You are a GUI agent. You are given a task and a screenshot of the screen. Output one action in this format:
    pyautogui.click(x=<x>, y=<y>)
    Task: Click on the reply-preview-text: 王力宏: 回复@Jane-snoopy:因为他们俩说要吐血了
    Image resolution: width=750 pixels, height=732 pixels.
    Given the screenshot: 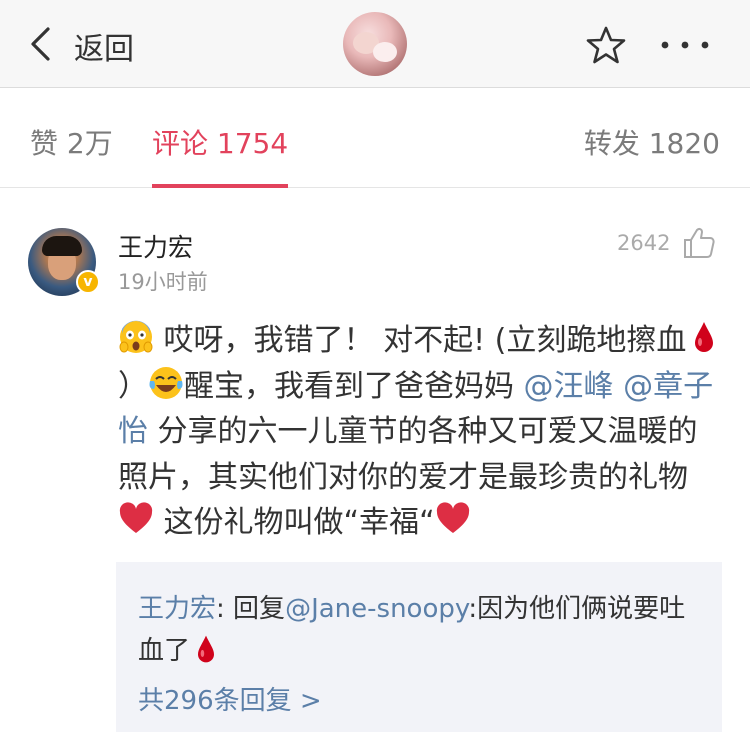 What is the action you would take?
    pyautogui.click(x=423, y=630)
    